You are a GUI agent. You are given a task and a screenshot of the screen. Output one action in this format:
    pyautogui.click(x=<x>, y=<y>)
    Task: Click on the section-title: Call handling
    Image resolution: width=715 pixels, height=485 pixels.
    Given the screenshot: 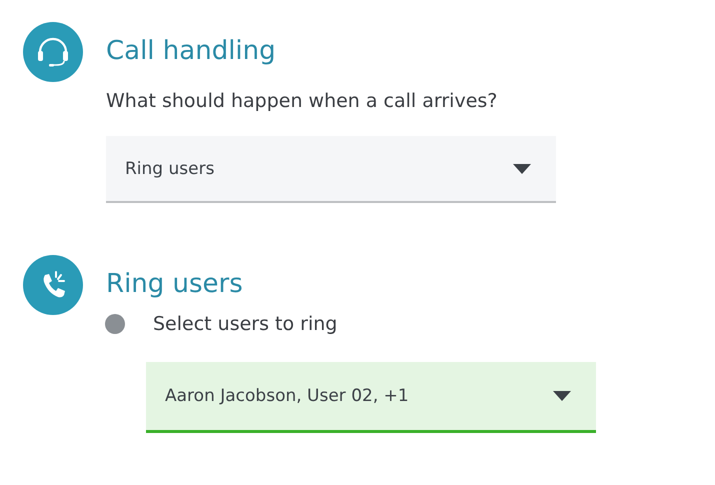 What is the action you would take?
    pyautogui.click(x=191, y=51)
    